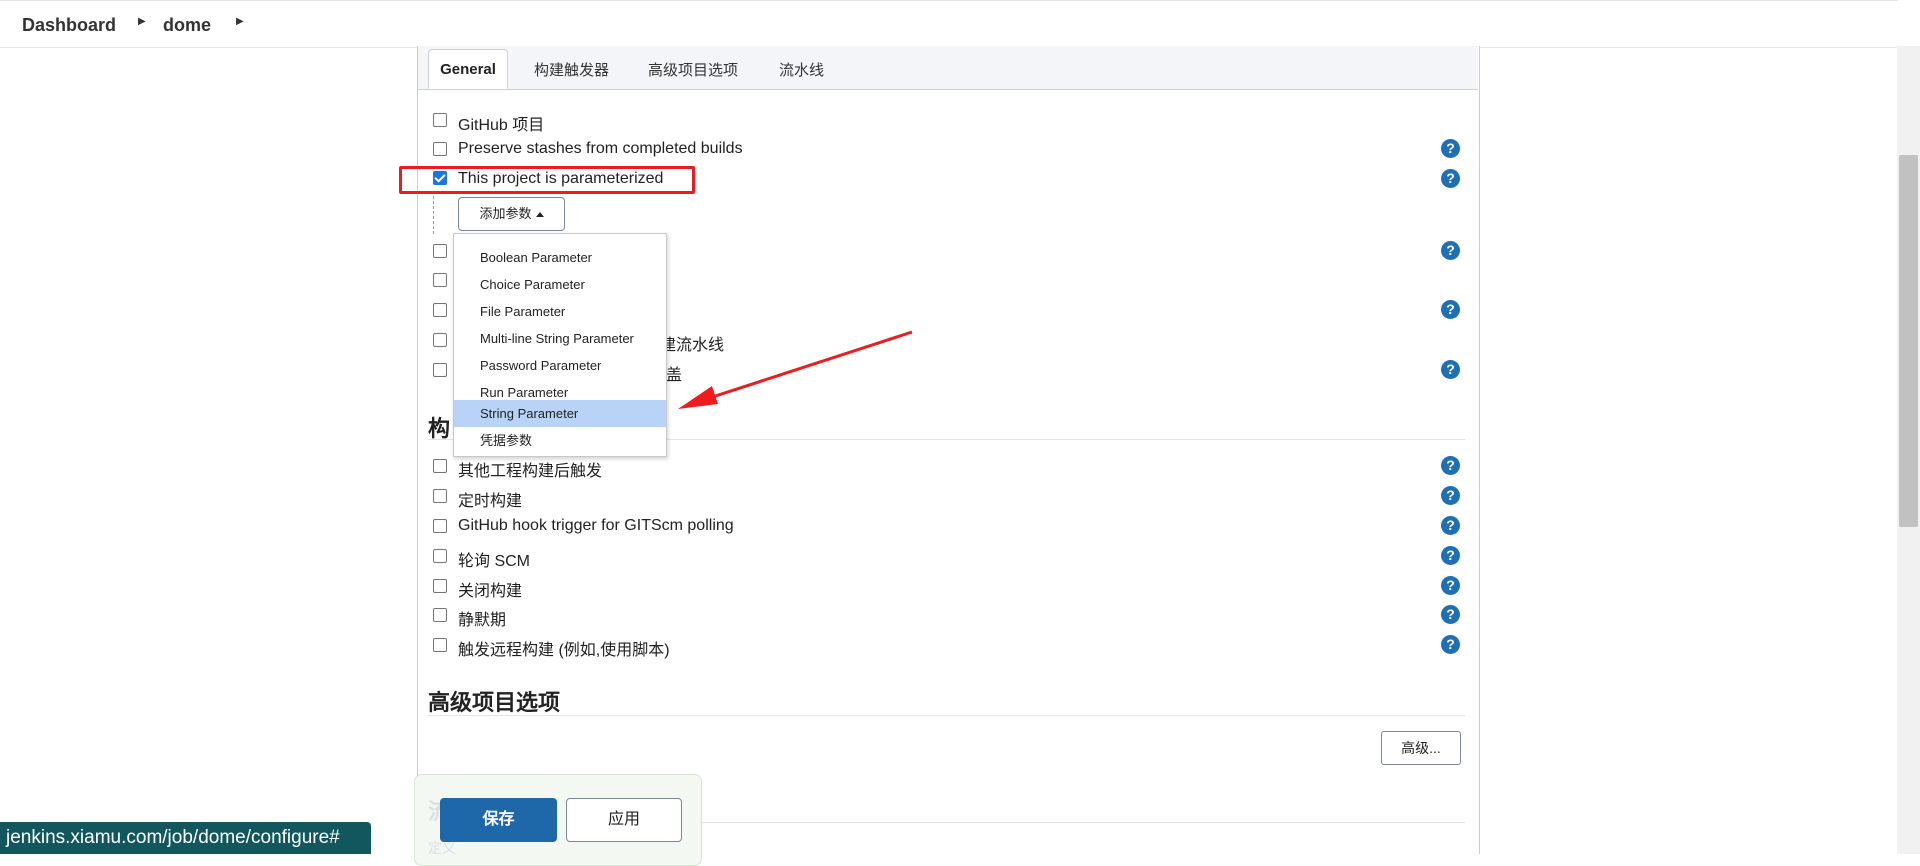 This screenshot has height=866, width=1920. Describe the element at coordinates (530, 471) in the screenshot. I see `trigger-label: 其他工程构建后触发` at that location.